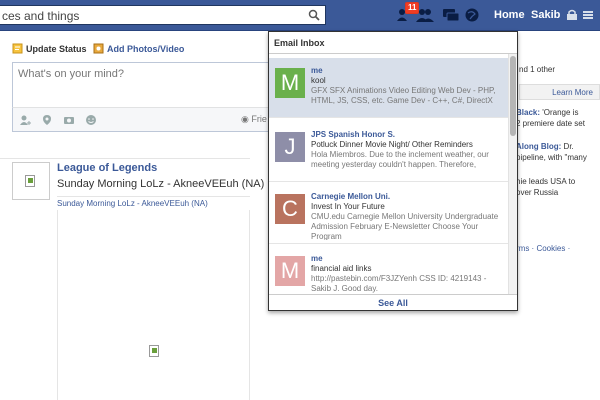 Image resolution: width=600 pixels, height=400 pixels. What do you see at coordinates (132, 203) in the screenshot?
I see `story-link: Sunday Morning LoLz - AkneeVEEuh (NA)` at bounding box center [132, 203].